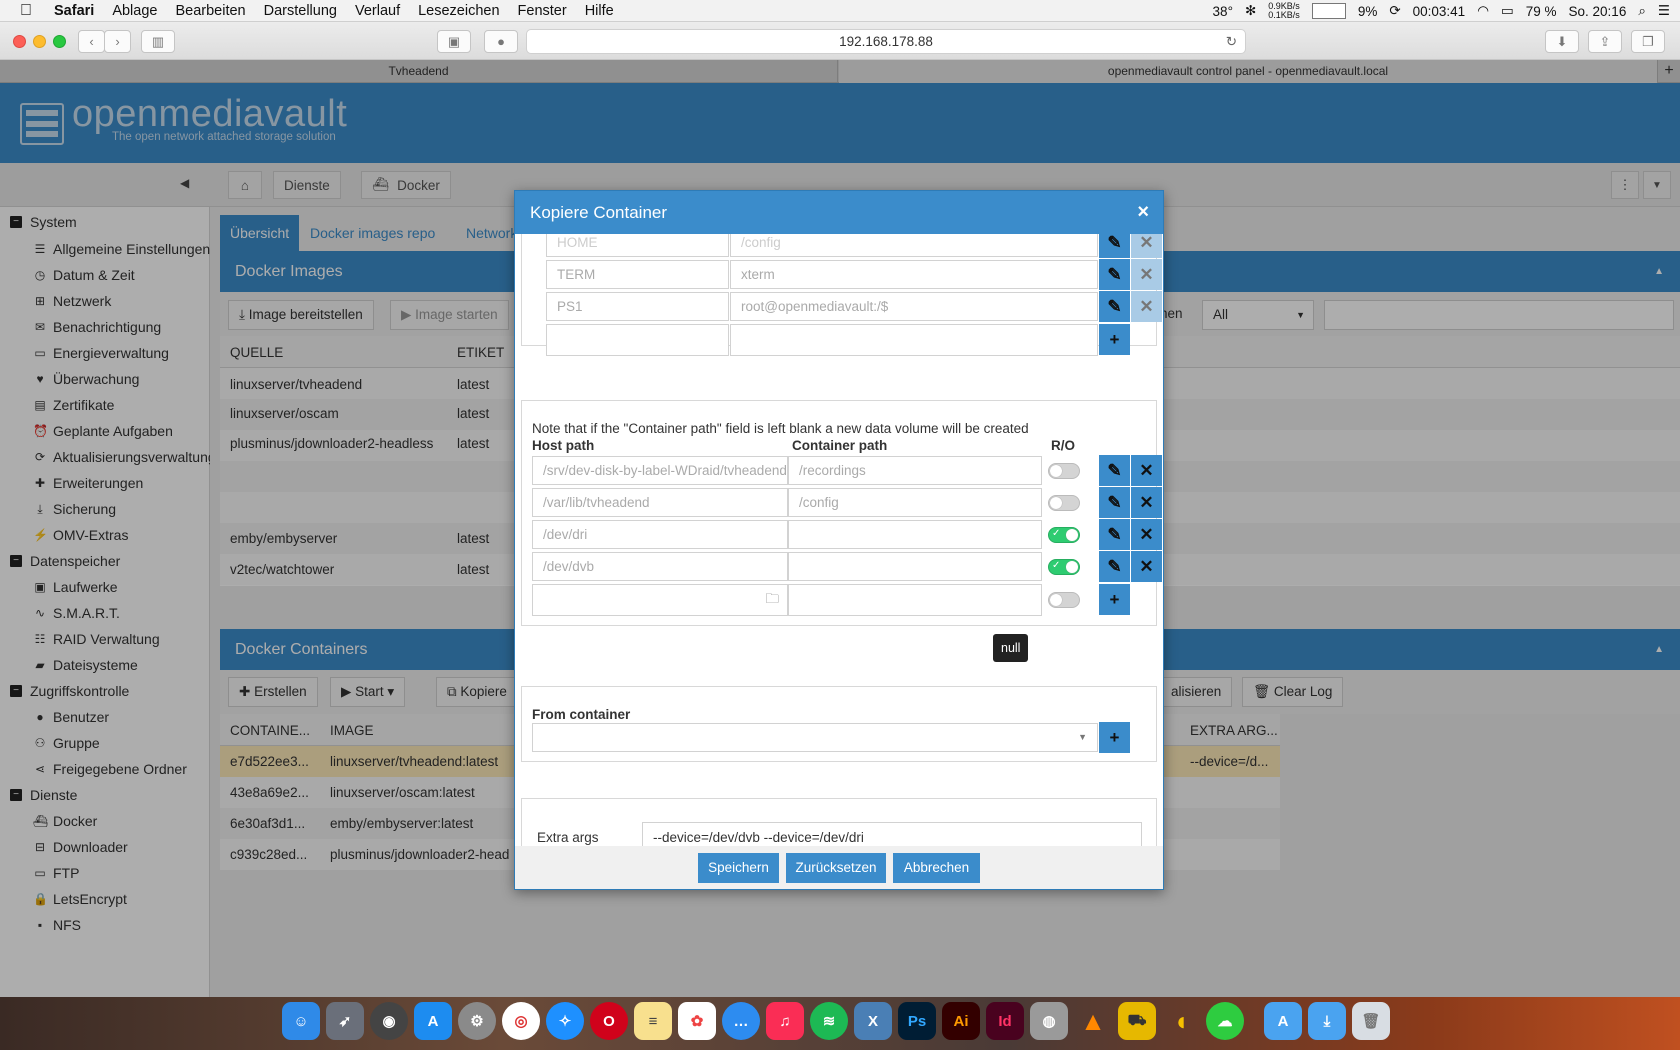  Describe the element at coordinates (1371, 1021) in the screenshot. I see `trash-icon: 🗑` at that location.